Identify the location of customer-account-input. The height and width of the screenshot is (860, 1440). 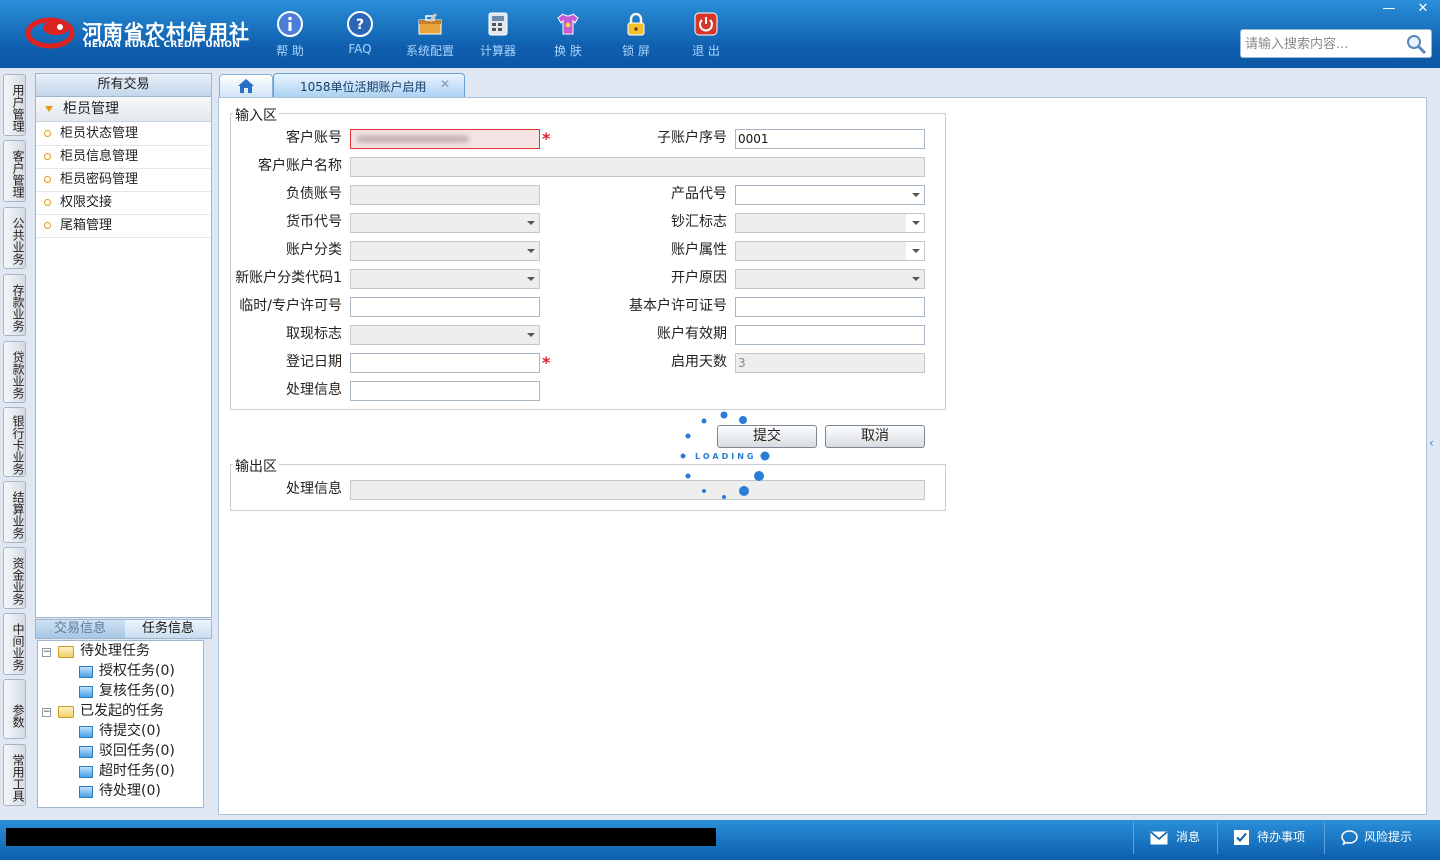
(445, 139).